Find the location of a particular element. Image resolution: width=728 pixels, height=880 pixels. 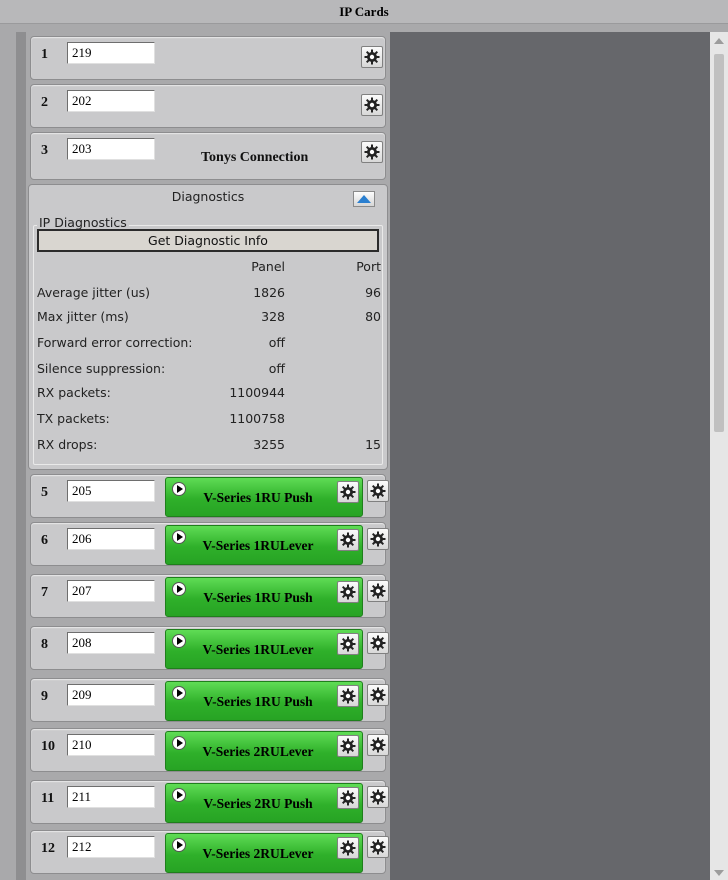

card-number: 12 is located at coordinates (48, 848).